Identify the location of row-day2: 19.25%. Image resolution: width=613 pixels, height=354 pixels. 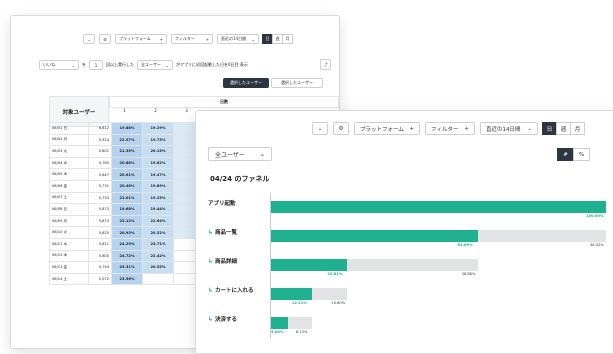
(158, 198).